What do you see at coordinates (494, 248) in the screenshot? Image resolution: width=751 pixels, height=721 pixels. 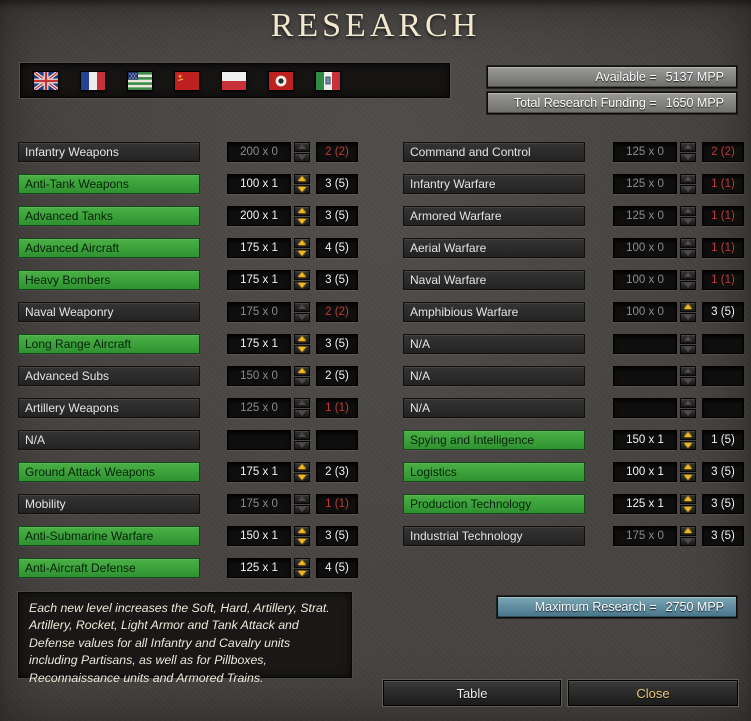 I see `tech-name-label: Aerial Warfare` at bounding box center [494, 248].